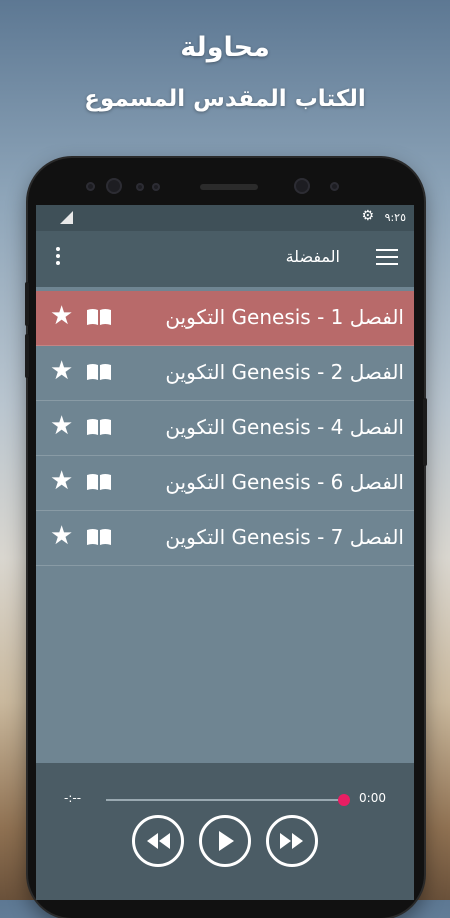 The width and height of the screenshot is (450, 918). Describe the element at coordinates (284, 537) in the screenshot. I see `favorite-title: التكوين Genesis - الفصل 7` at that location.